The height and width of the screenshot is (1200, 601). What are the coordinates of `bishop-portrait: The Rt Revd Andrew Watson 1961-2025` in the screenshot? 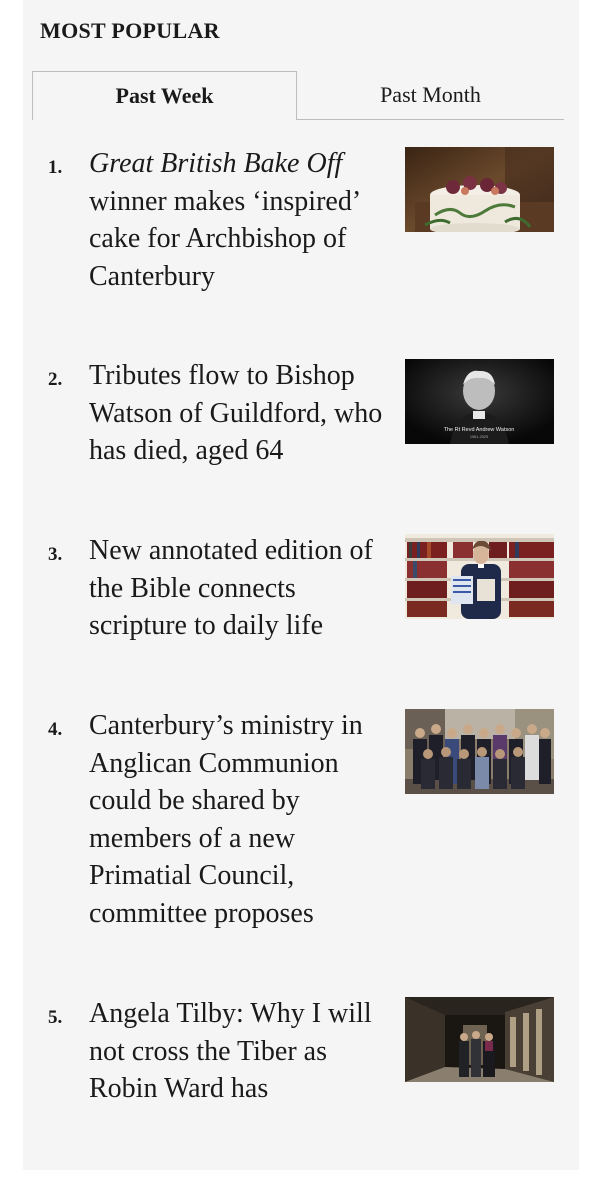 It's located at (479, 401).